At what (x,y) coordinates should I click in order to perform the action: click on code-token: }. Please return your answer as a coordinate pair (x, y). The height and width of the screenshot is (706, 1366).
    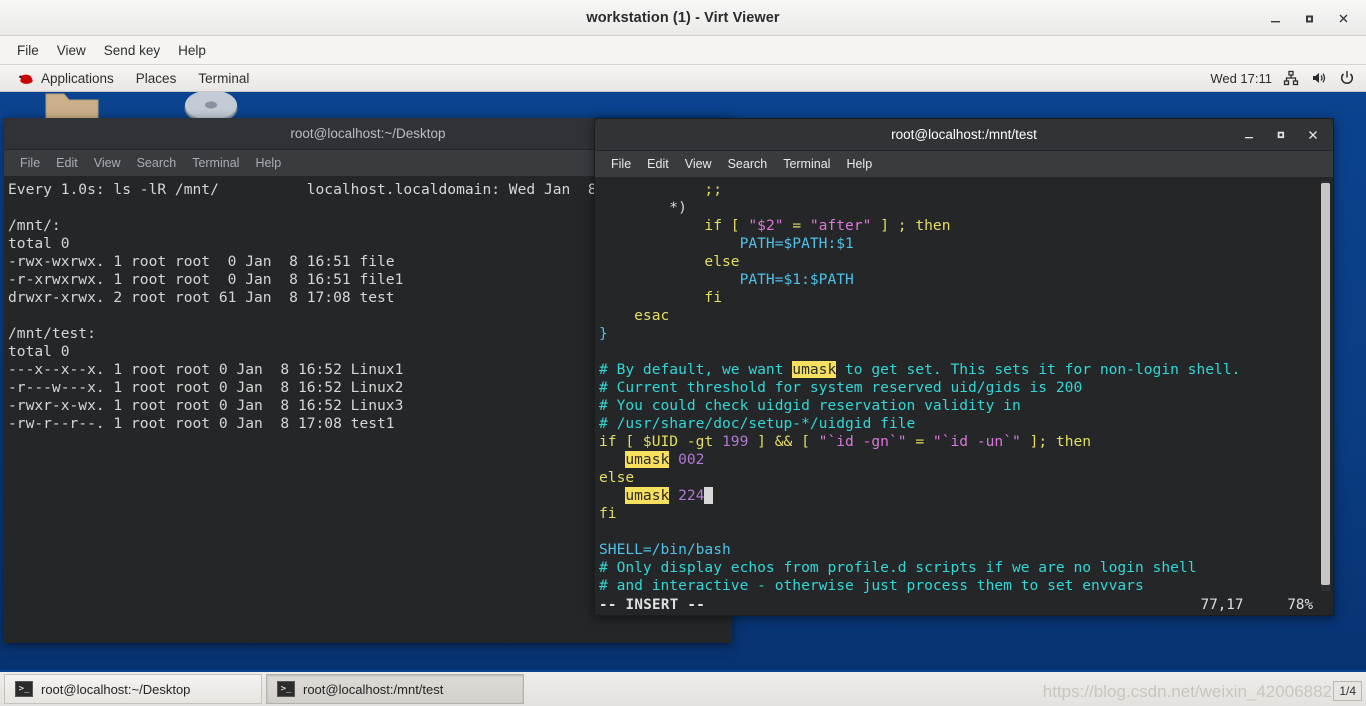
    Looking at the image, I should click on (603, 333).